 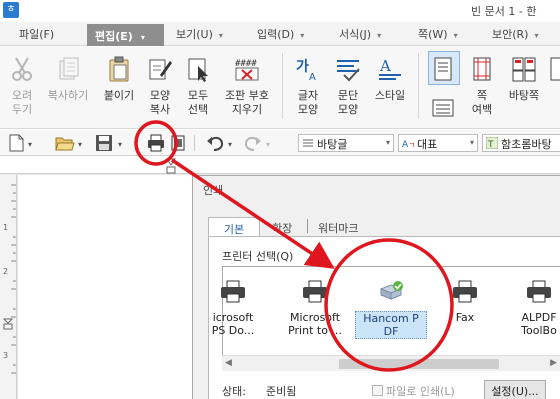 What do you see at coordinates (348, 71) in the screenshot?
I see `para-shape-icon` at bounding box center [348, 71].